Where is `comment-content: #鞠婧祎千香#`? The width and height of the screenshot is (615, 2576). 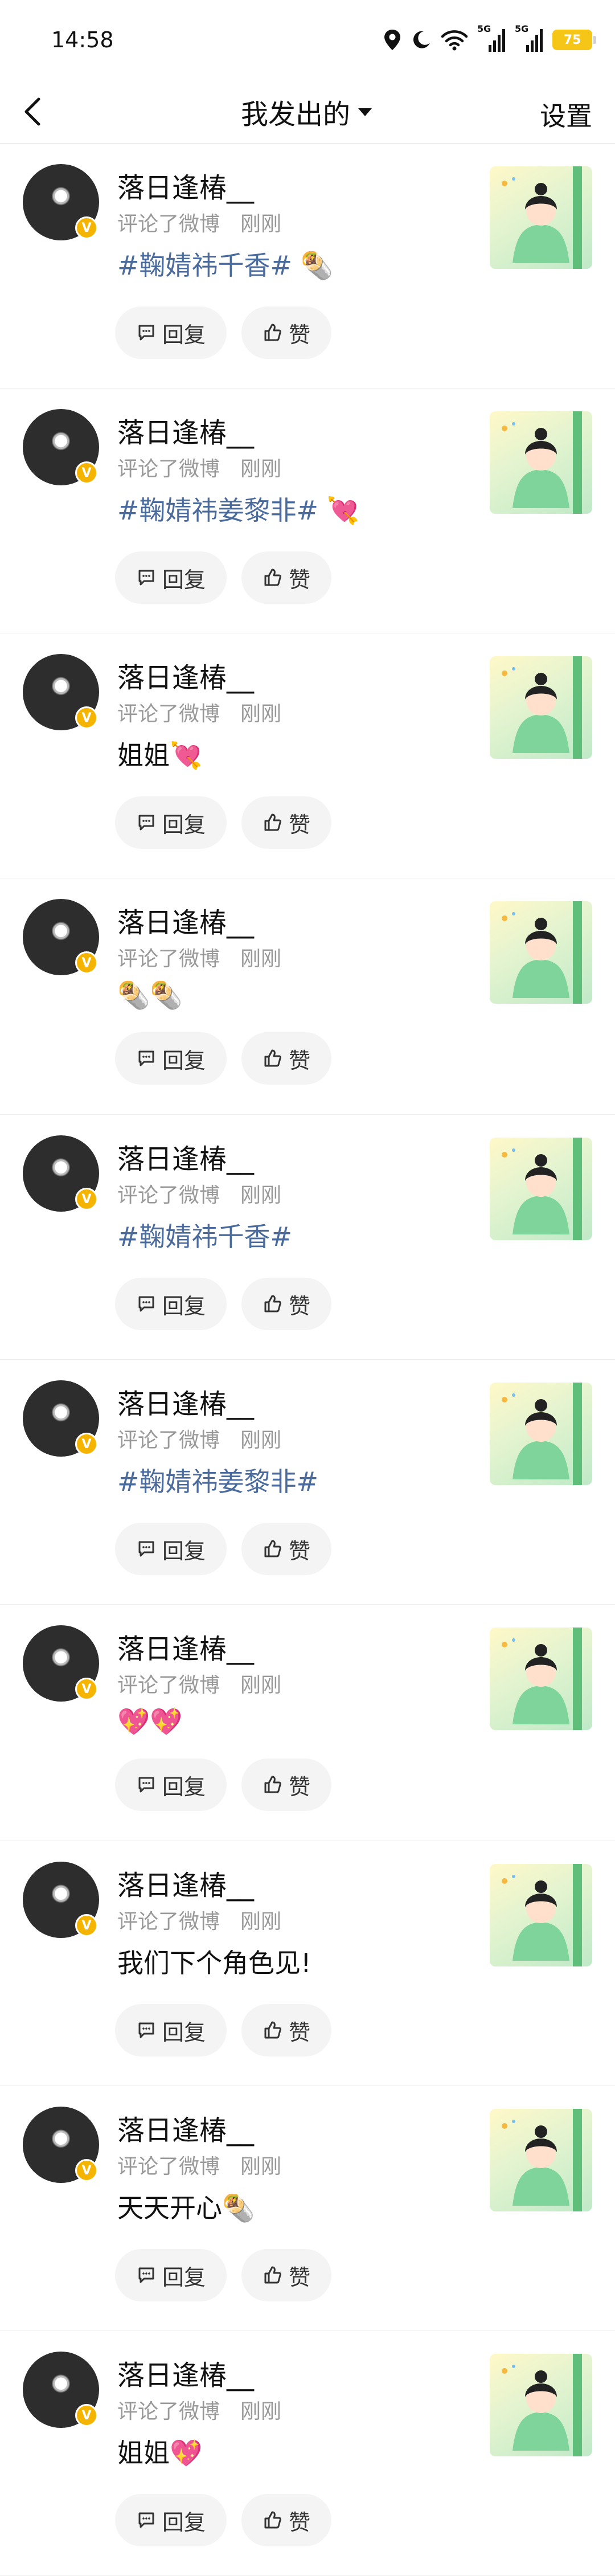
comment-content: #鞠婧祎千香# is located at coordinates (204, 1235).